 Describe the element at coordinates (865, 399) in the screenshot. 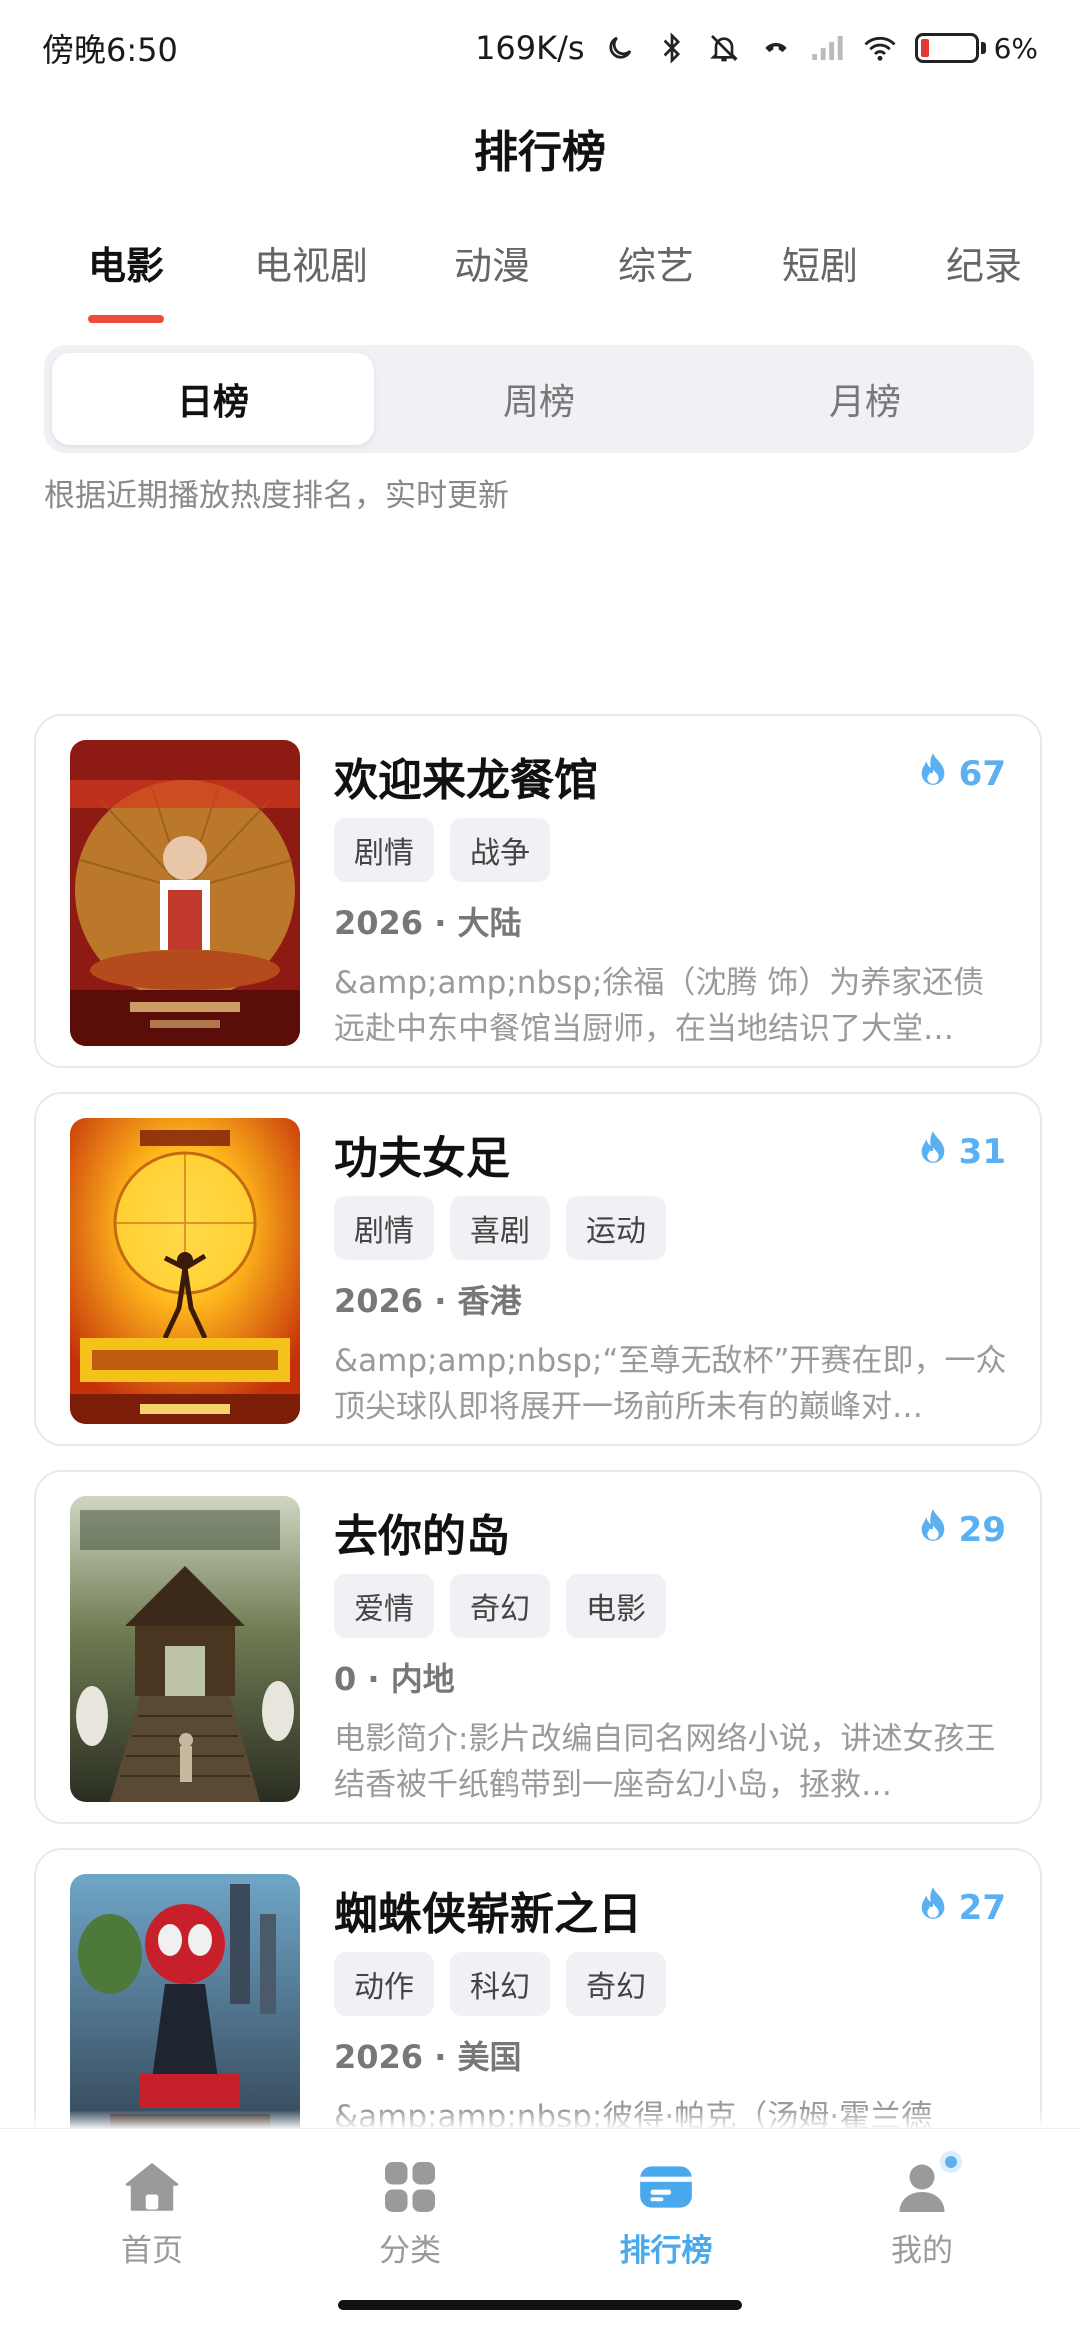

I see `period-monthly: 月榜` at that location.